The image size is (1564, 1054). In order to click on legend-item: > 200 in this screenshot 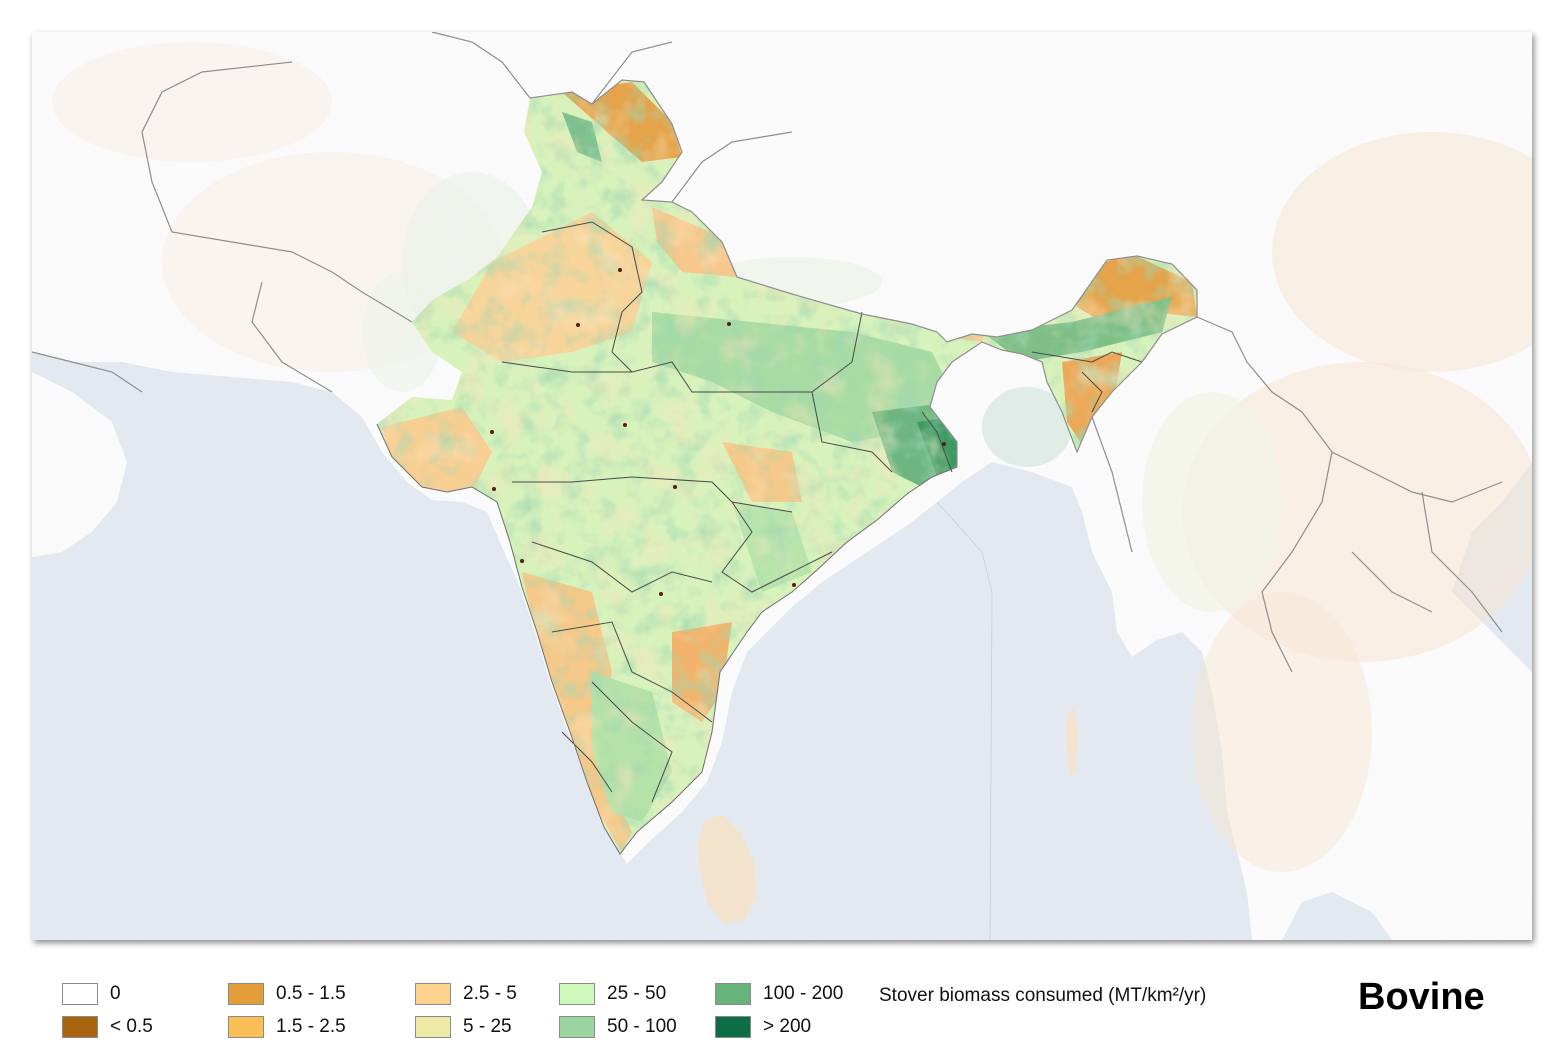, I will do `click(763, 1027)`.